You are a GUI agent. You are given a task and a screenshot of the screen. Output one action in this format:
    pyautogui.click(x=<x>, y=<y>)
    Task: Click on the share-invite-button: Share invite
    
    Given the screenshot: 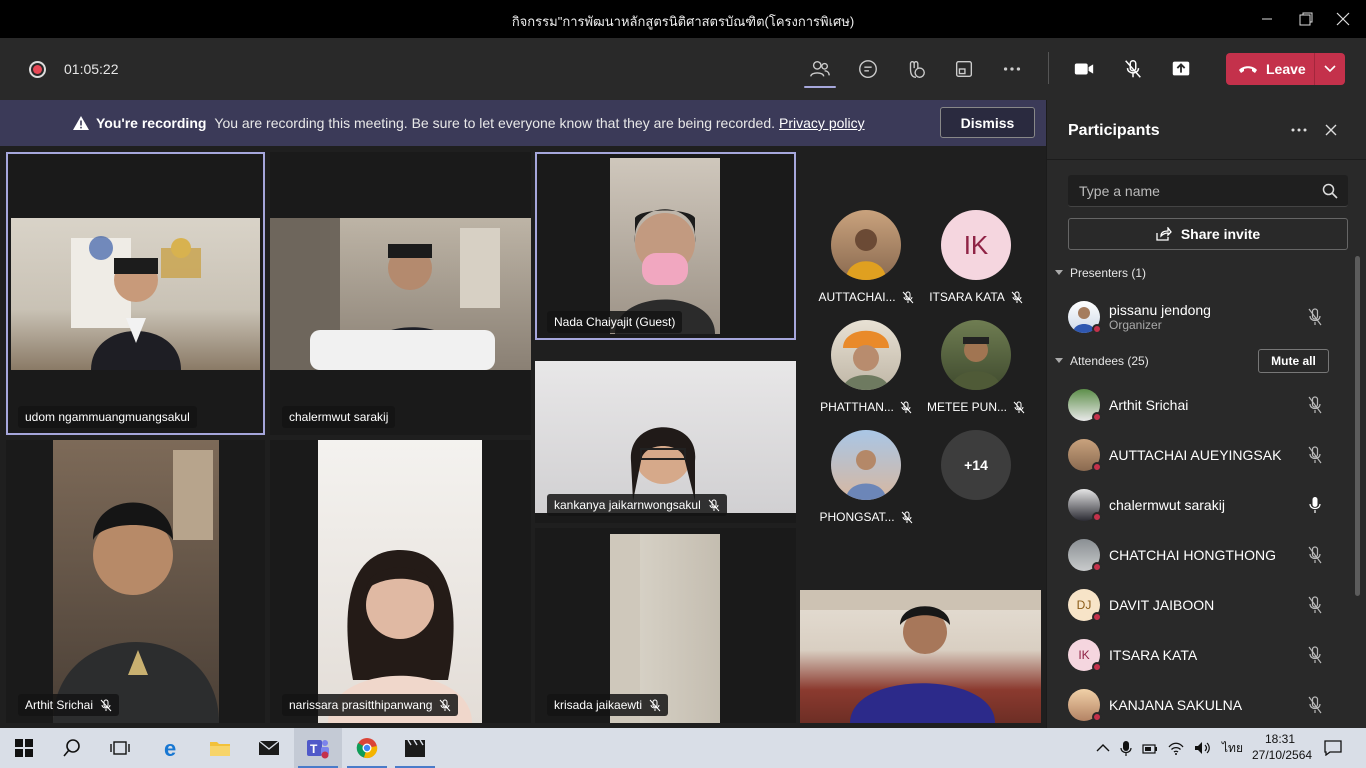 What is the action you would take?
    pyautogui.click(x=1208, y=234)
    